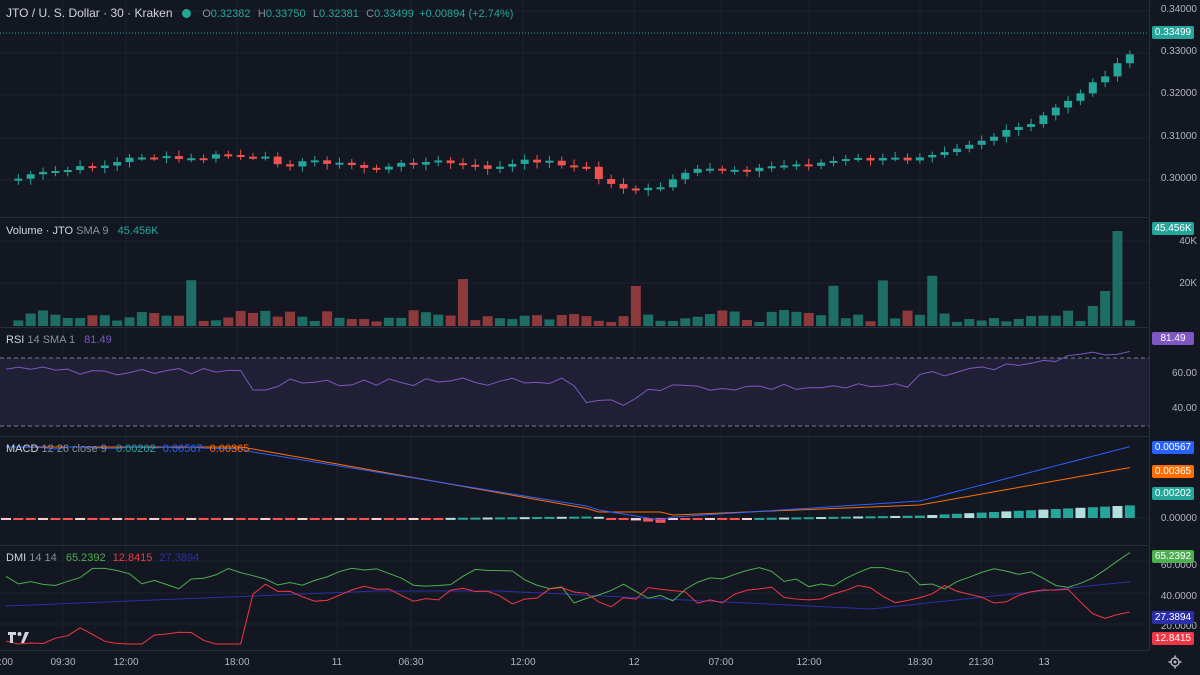 Image resolution: width=1200 pixels, height=675 pixels. I want to click on change-value: +0.00894 (+2.74%), so click(466, 14).